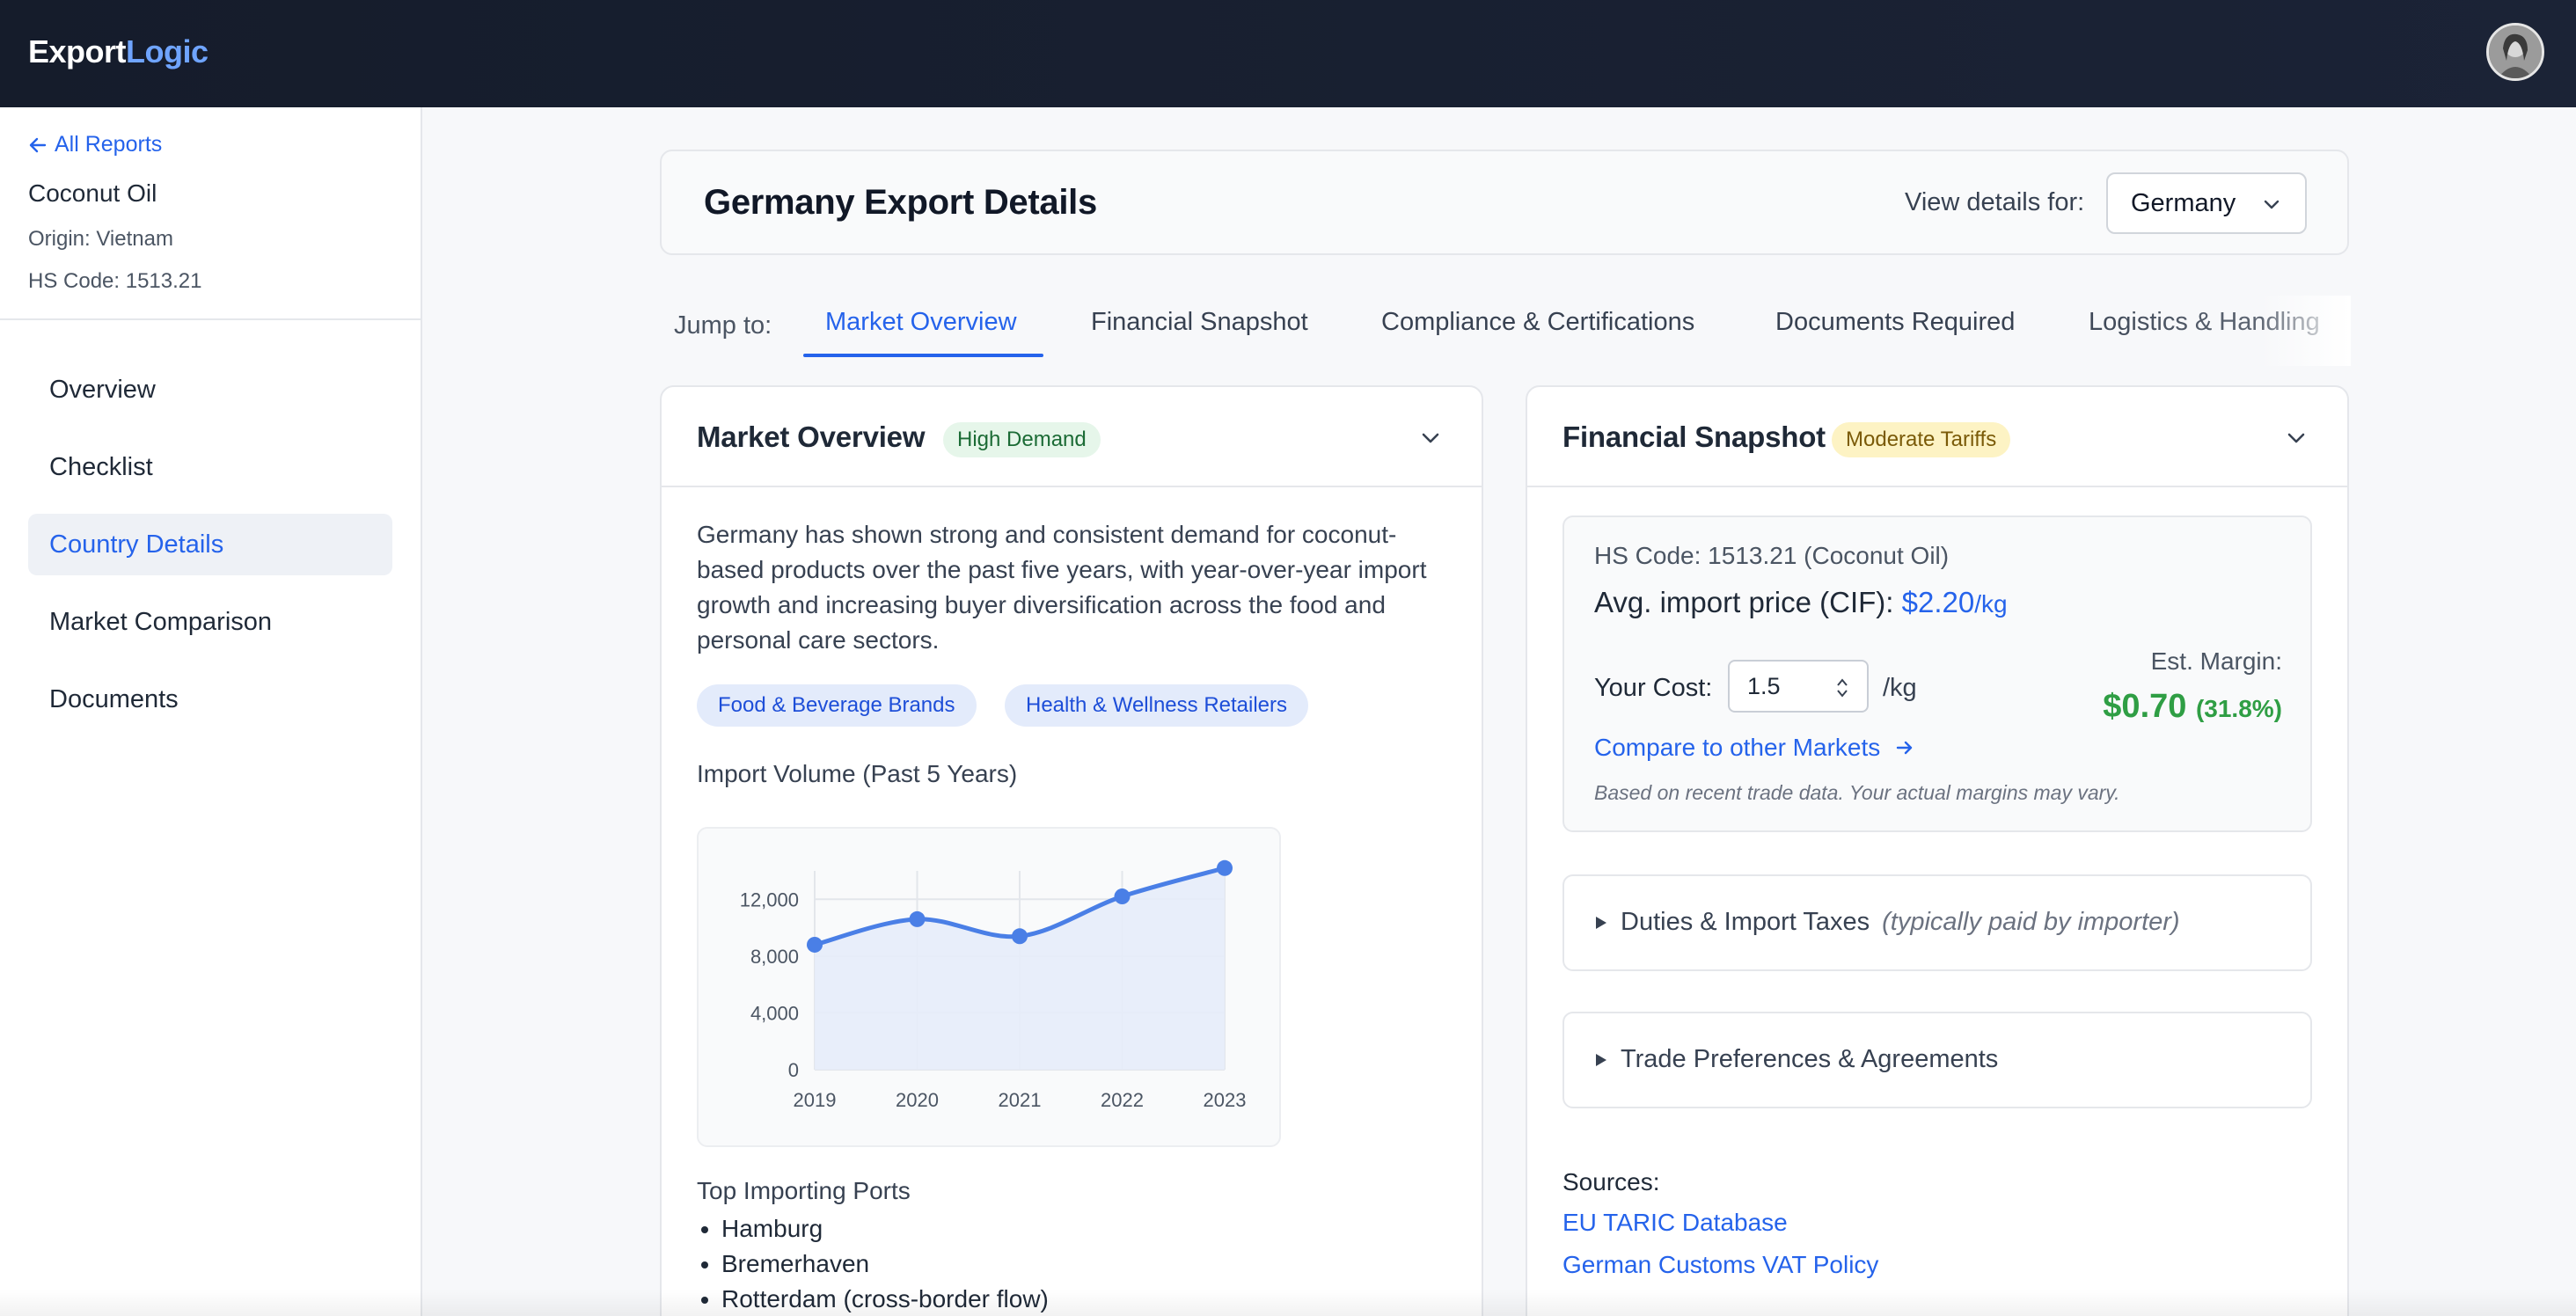 This screenshot has height=1316, width=2576. Describe the element at coordinates (77, 51) in the screenshot. I see `logo-main: Export` at that location.